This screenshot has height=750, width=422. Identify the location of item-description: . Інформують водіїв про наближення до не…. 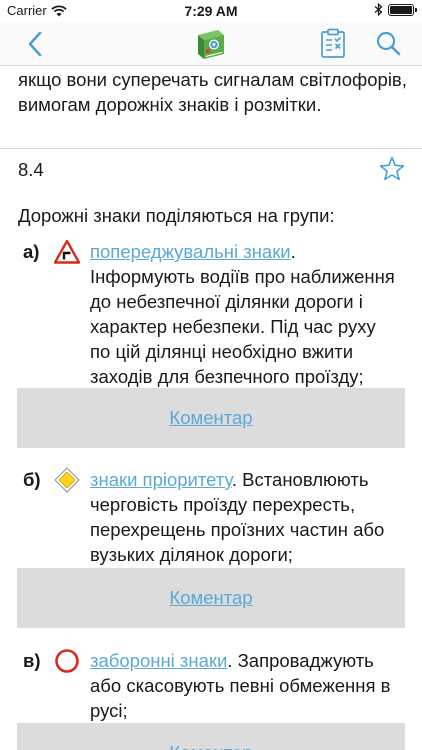
(242, 314).